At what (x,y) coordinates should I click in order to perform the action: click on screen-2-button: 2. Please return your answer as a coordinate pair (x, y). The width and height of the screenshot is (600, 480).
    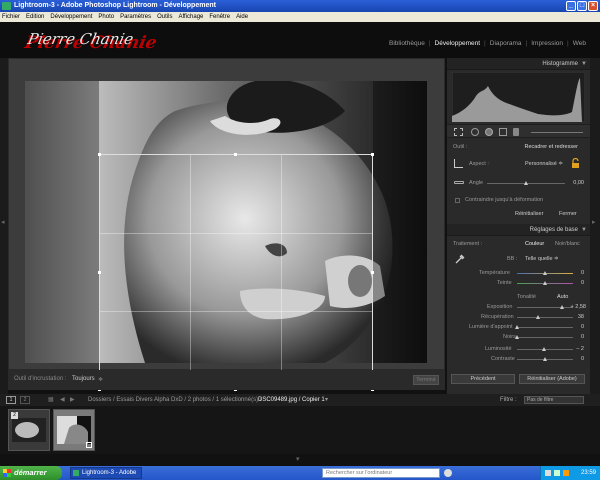
    Looking at the image, I should click on (25, 400).